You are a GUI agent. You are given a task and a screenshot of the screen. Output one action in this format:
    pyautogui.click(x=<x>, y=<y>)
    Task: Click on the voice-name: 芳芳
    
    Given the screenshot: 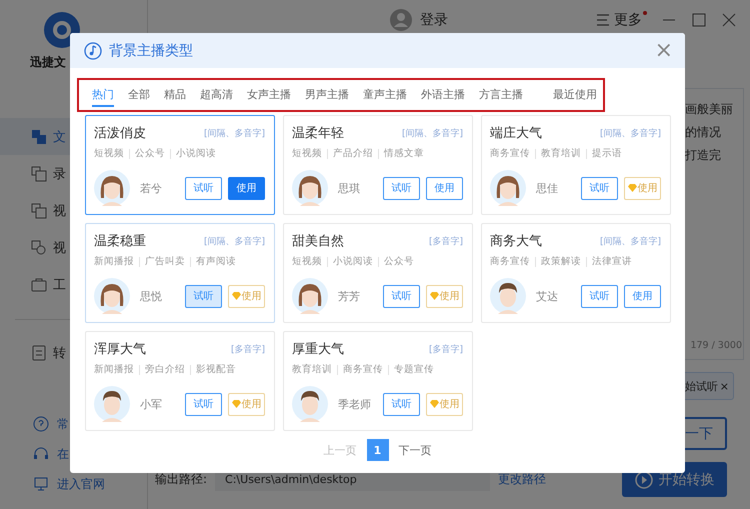 What is the action you would take?
    pyautogui.click(x=349, y=296)
    